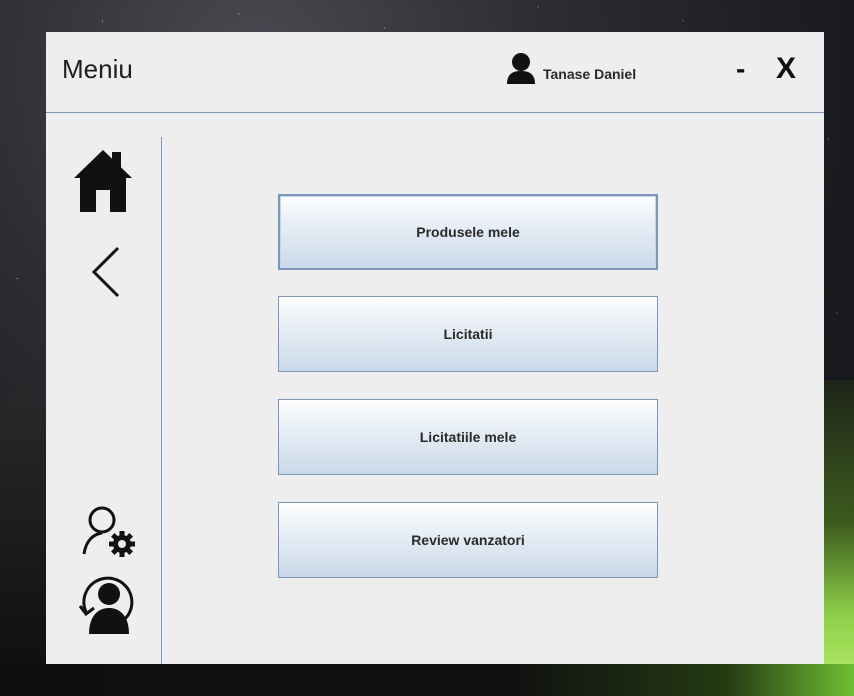 This screenshot has height=696, width=854. I want to click on user-icon, so click(521, 68).